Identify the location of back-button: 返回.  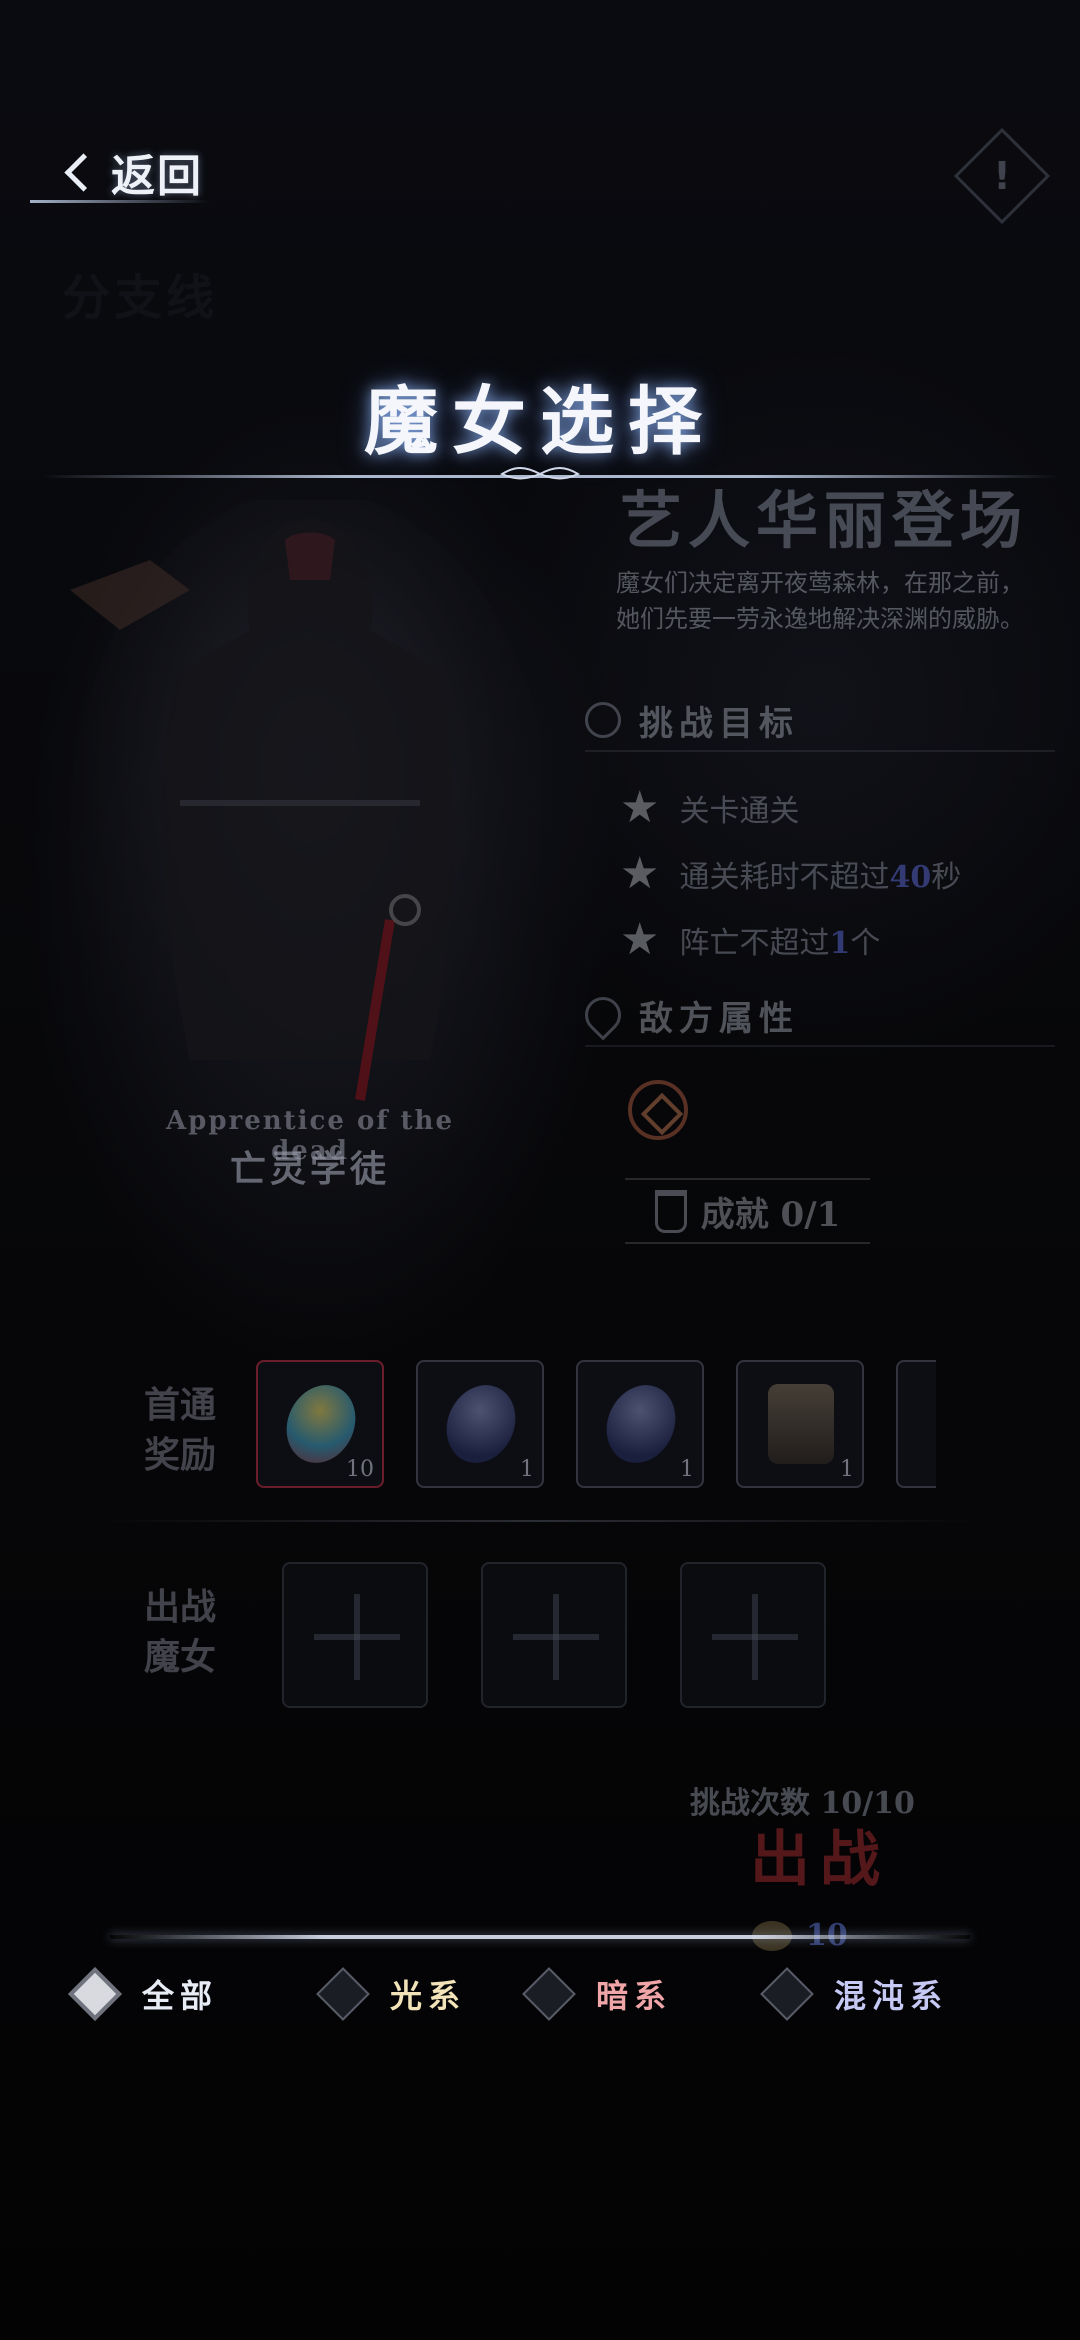
(131, 172).